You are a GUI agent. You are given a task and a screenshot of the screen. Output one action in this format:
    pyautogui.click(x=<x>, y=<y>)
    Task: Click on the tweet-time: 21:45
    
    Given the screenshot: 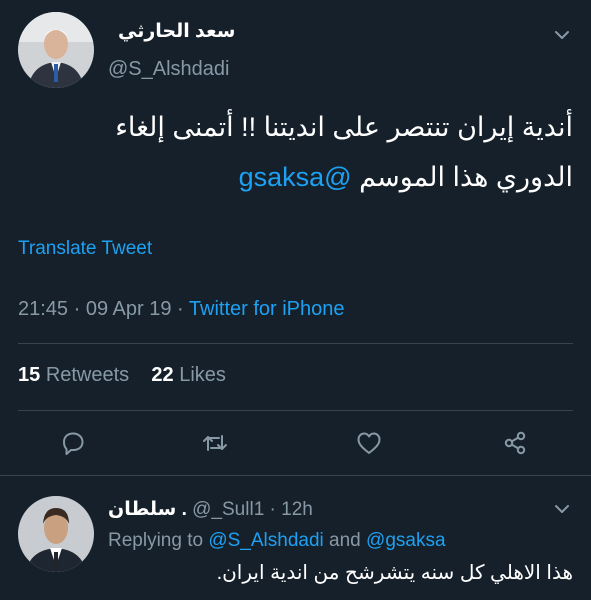 What is the action you would take?
    pyautogui.click(x=43, y=309)
    